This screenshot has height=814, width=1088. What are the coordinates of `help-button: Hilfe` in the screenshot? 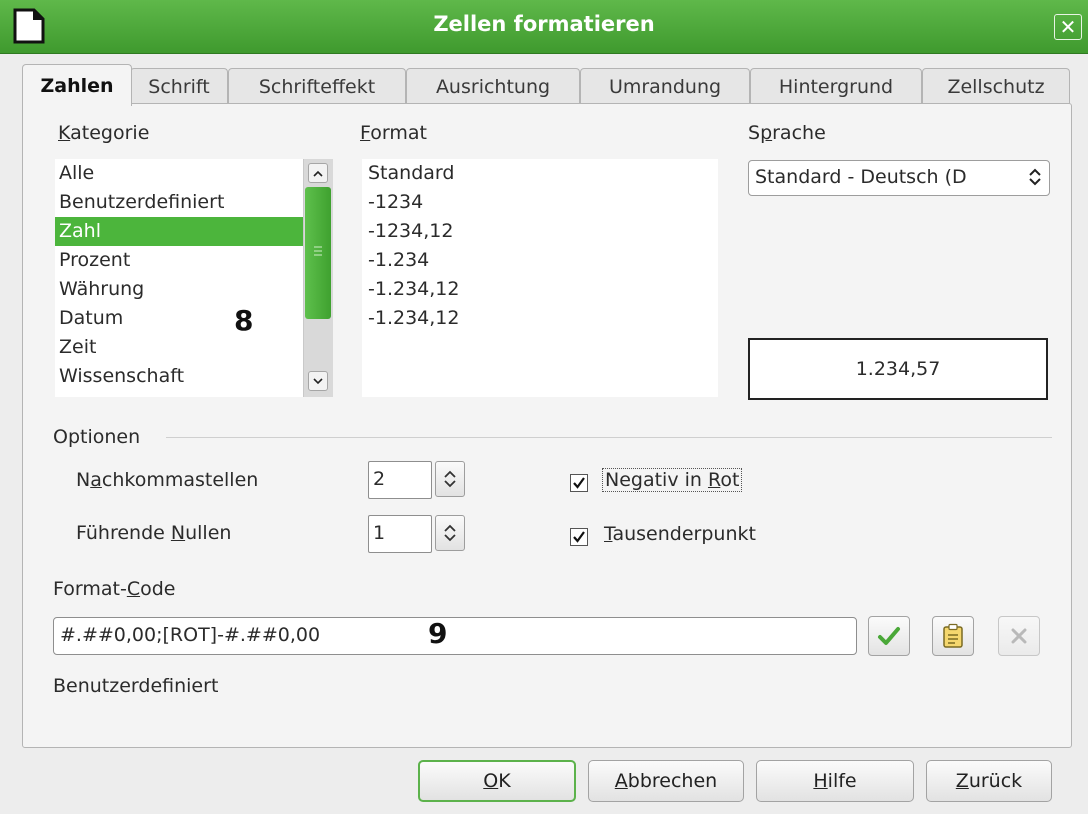 It's located at (835, 781).